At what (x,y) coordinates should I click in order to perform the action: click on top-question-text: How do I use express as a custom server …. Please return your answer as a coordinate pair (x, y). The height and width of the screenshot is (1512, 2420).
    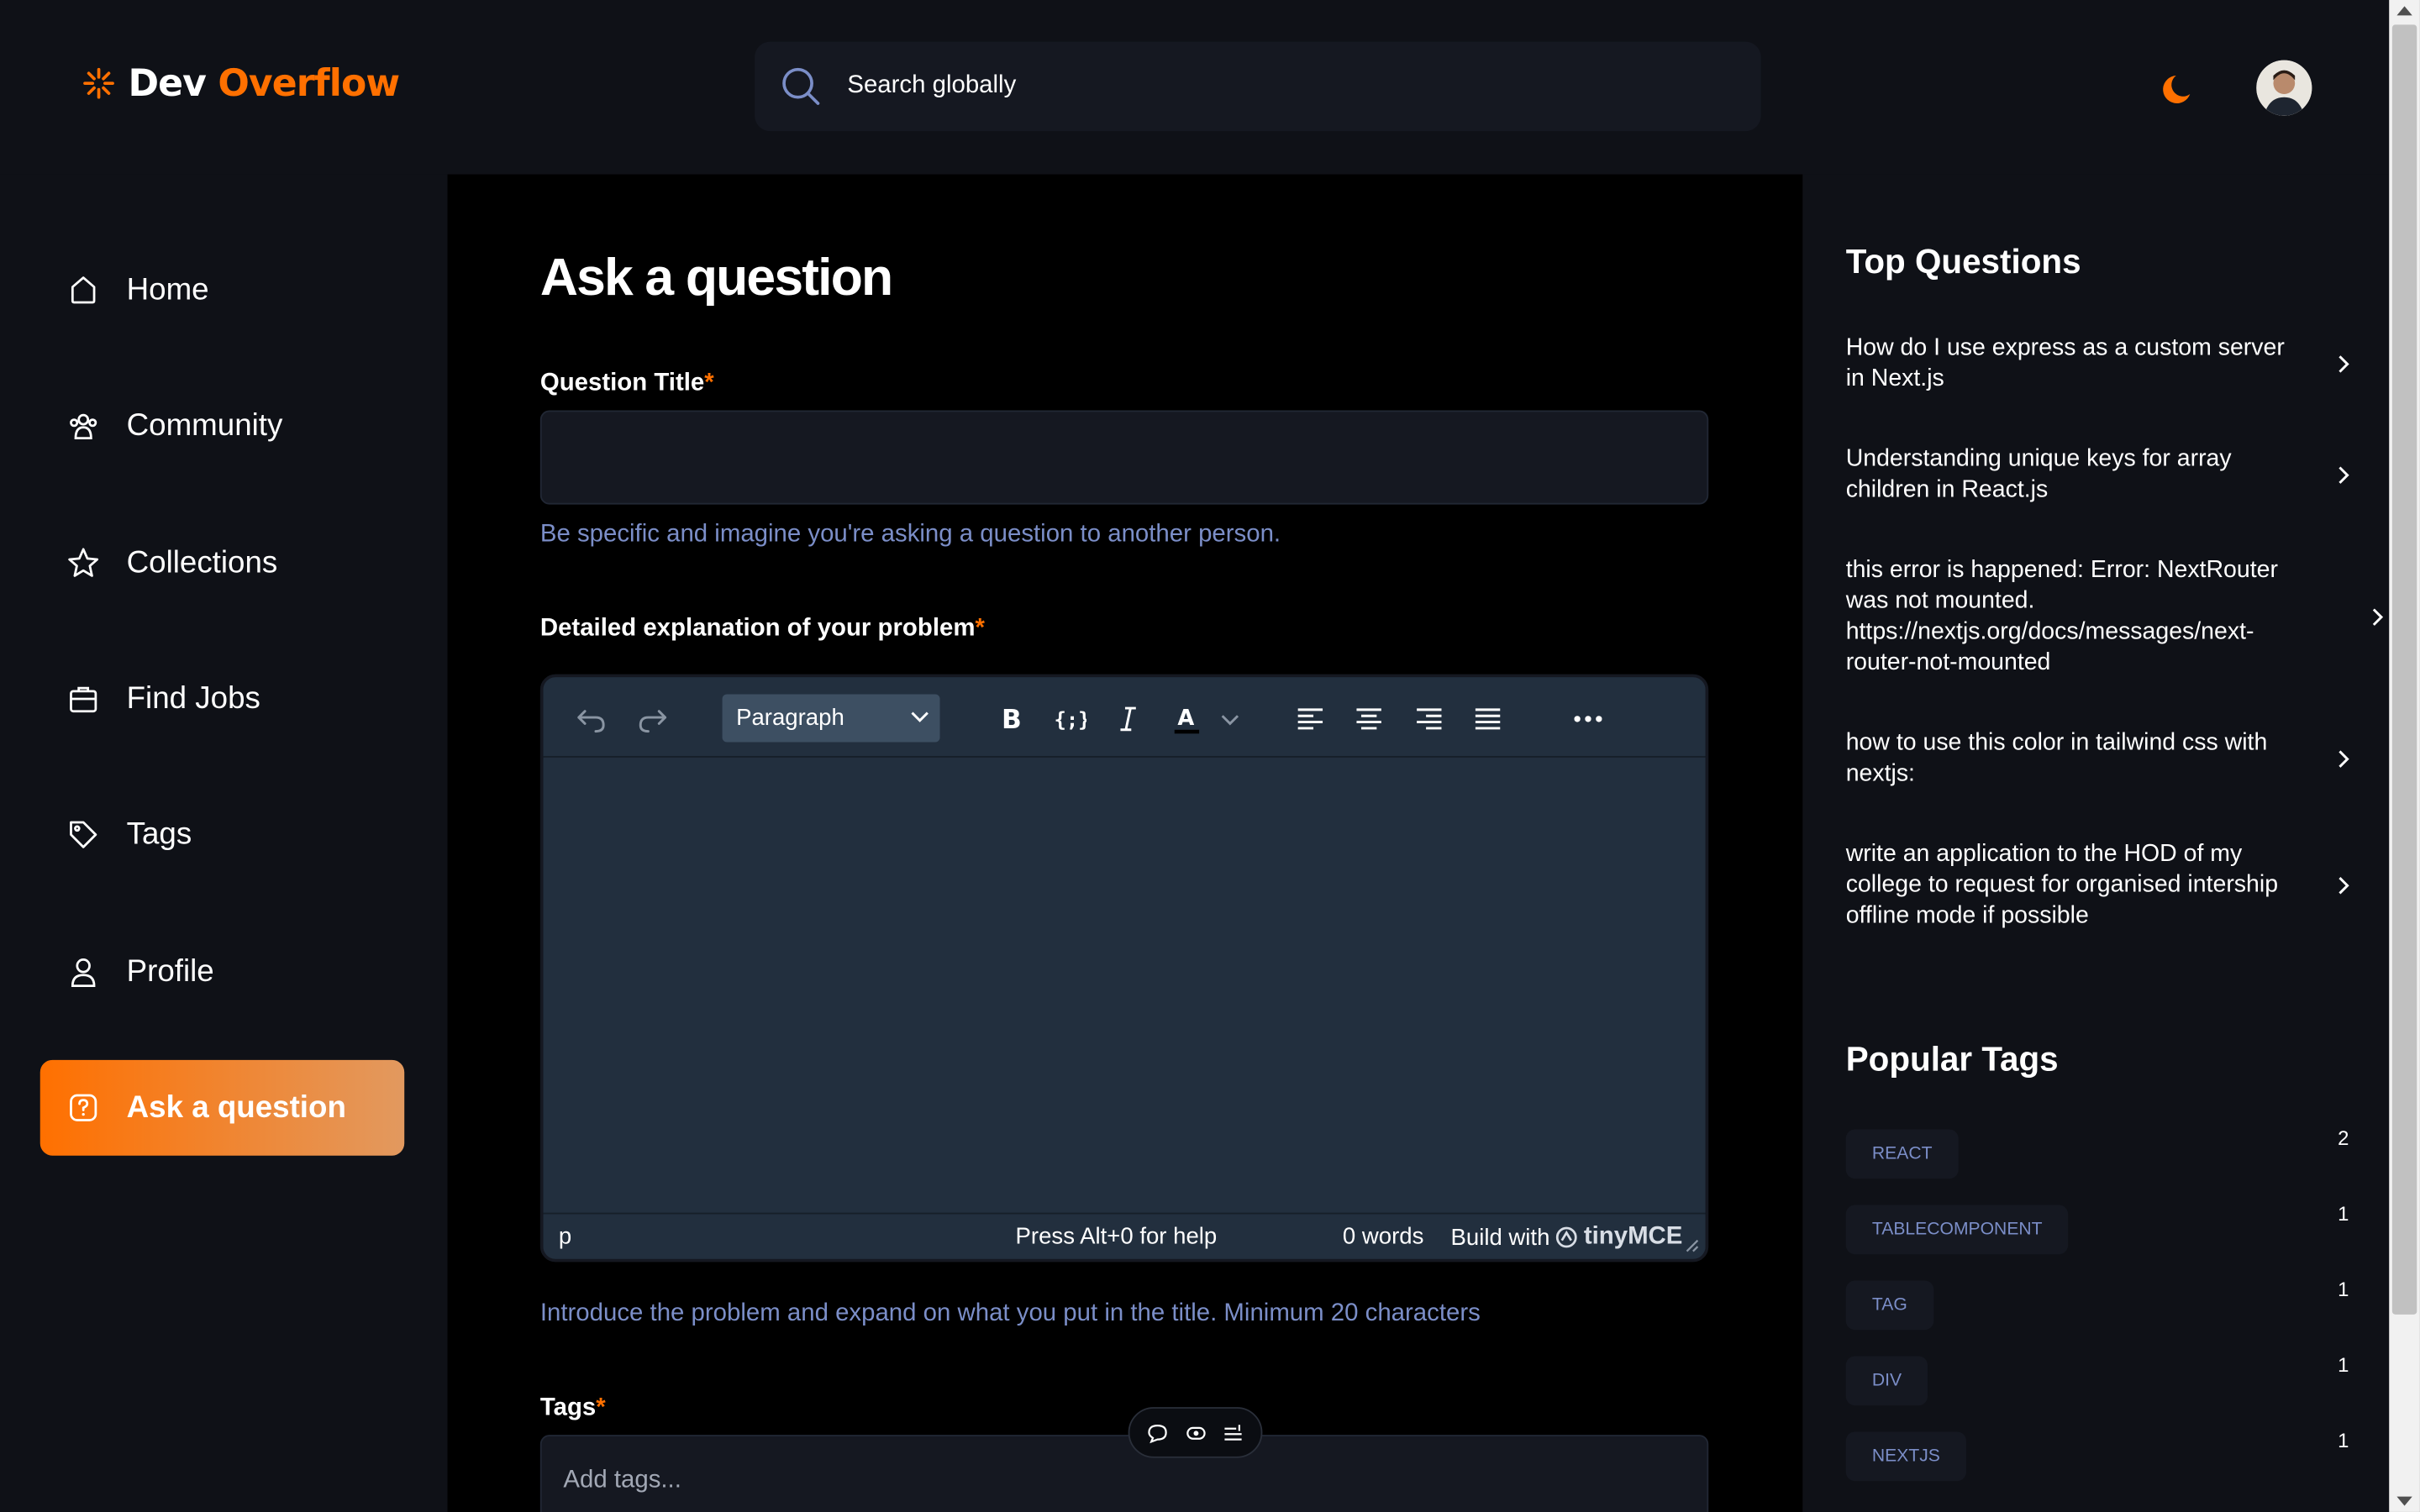
    Looking at the image, I should click on (2065, 363).